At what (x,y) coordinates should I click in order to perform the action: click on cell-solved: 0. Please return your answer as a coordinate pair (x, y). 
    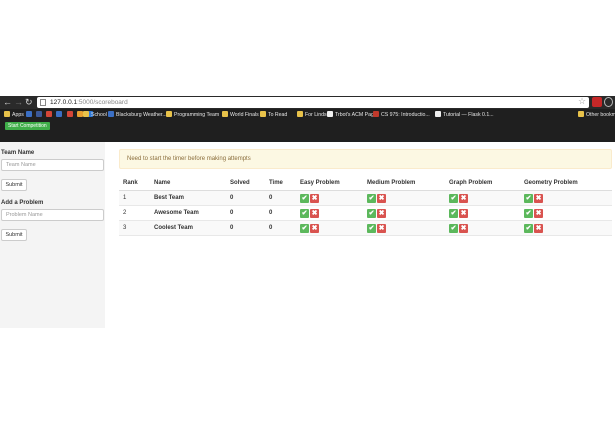
    Looking at the image, I should click on (232, 198).